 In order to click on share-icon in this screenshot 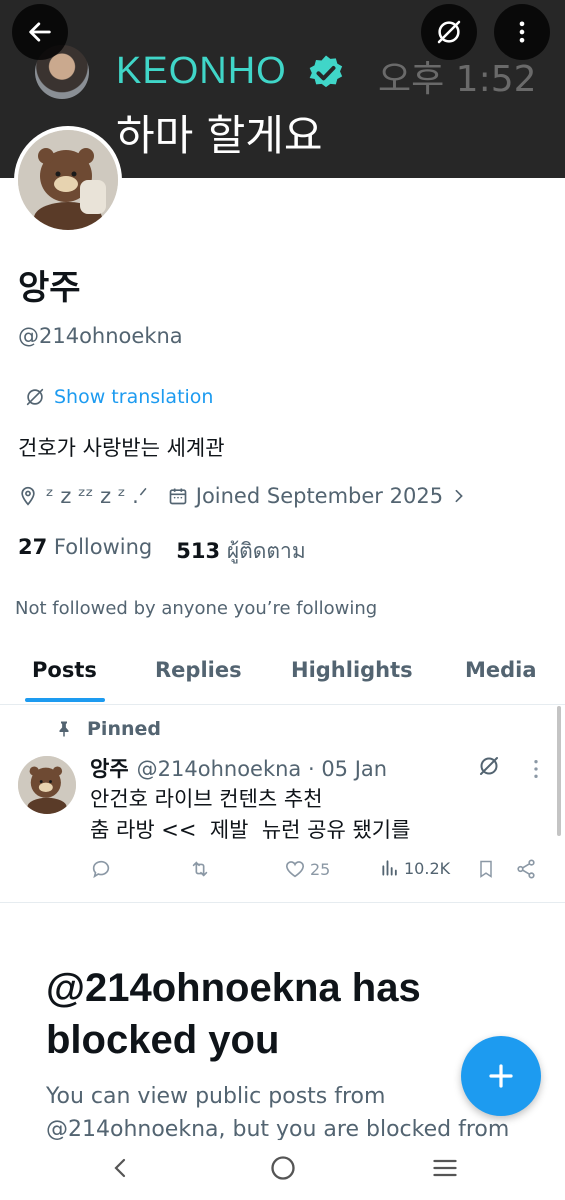, I will do `click(526, 869)`.